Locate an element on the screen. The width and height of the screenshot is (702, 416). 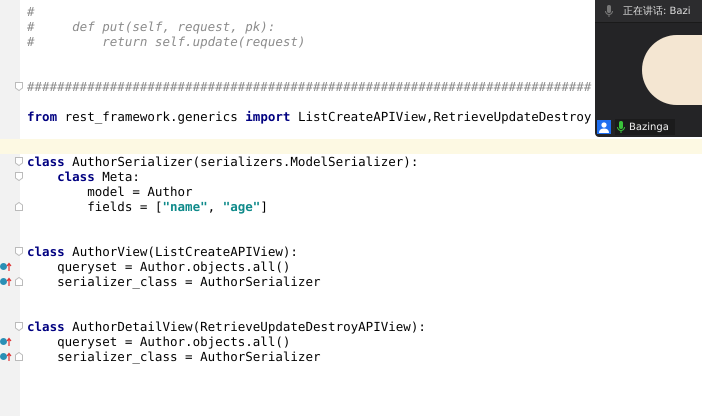
participant-name: Bazinga is located at coordinates (649, 127).